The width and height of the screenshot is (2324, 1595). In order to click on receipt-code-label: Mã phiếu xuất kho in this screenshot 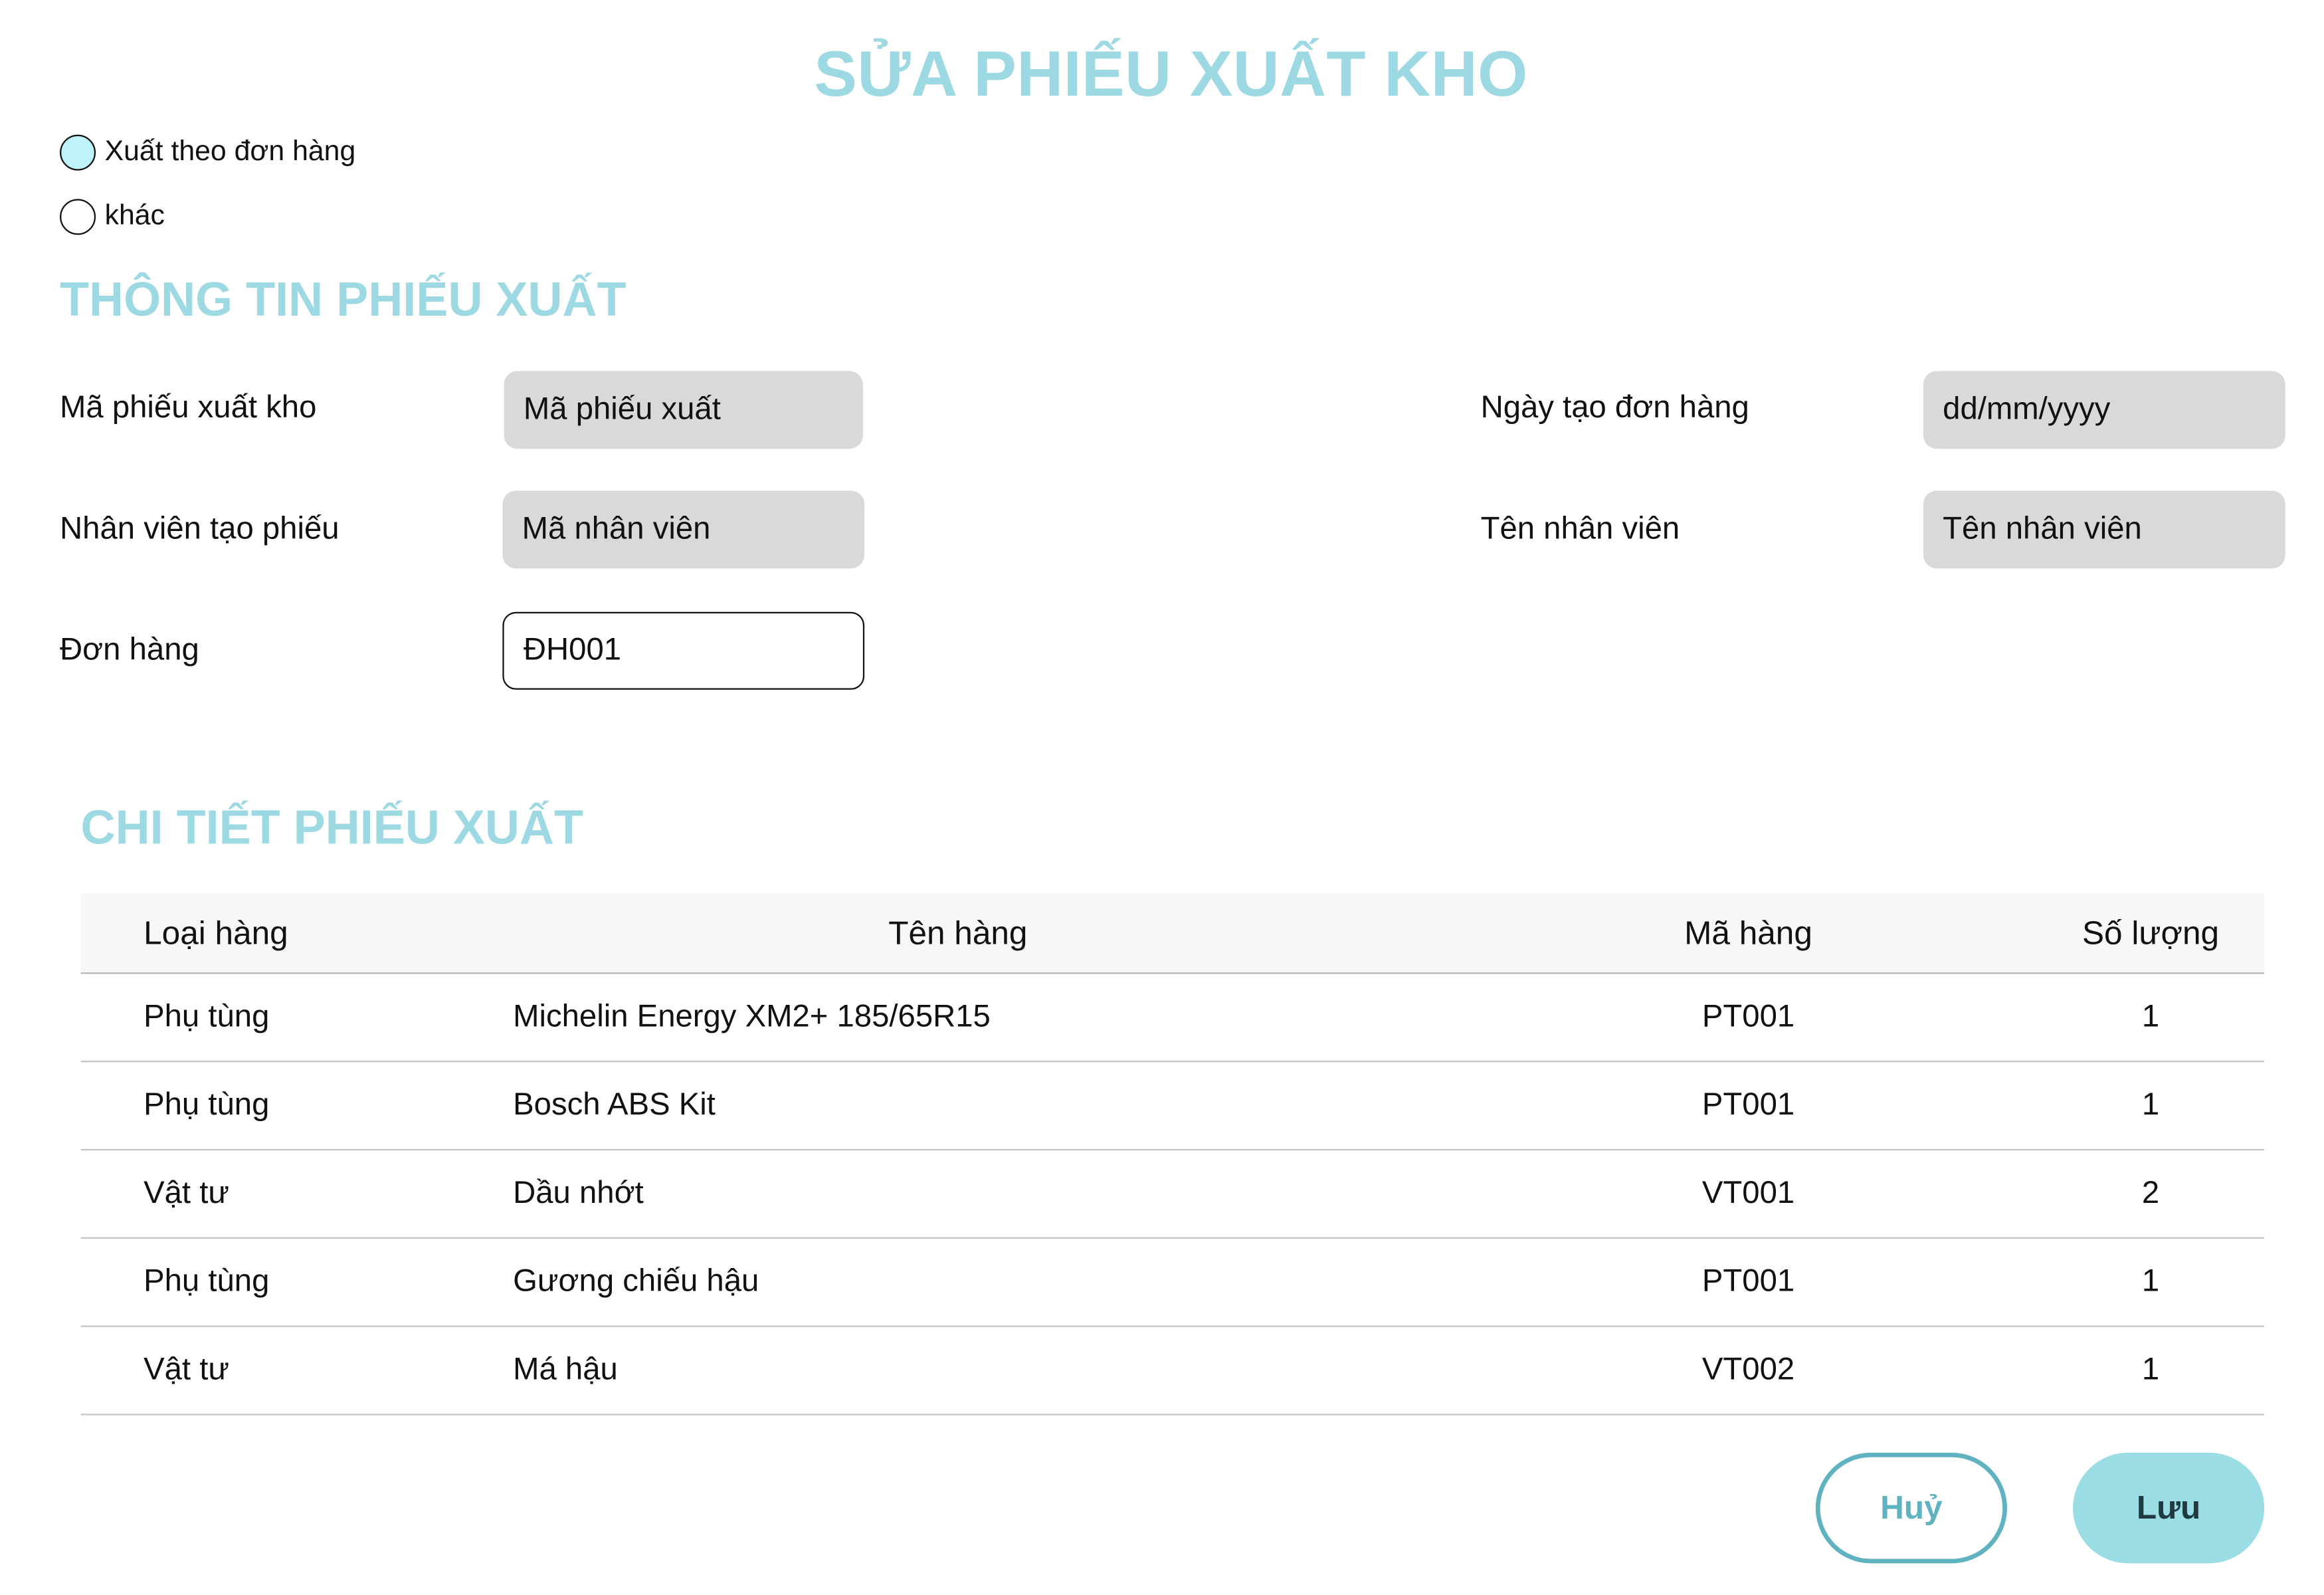, I will do `click(189, 407)`.